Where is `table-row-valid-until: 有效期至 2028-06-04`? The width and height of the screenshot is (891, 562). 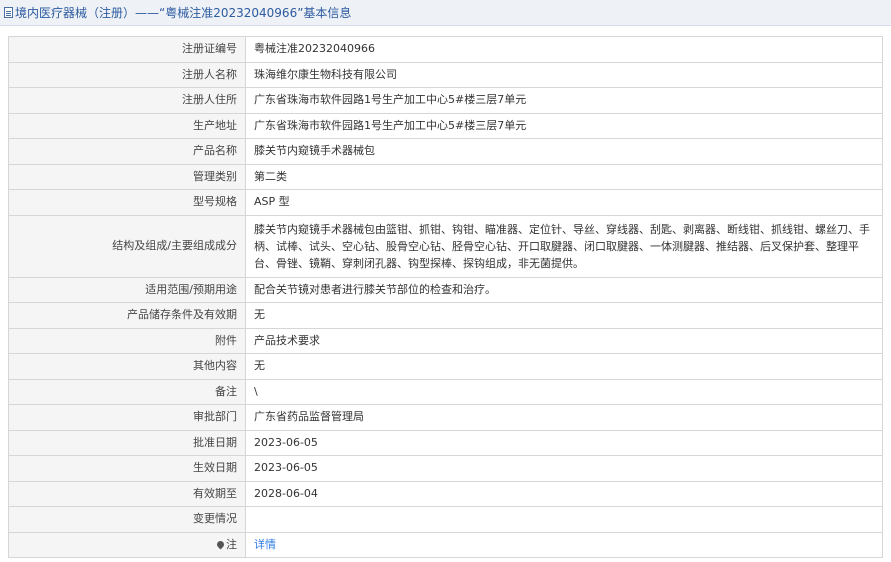 table-row-valid-until: 有效期至 2028-06-04 is located at coordinates (445, 493).